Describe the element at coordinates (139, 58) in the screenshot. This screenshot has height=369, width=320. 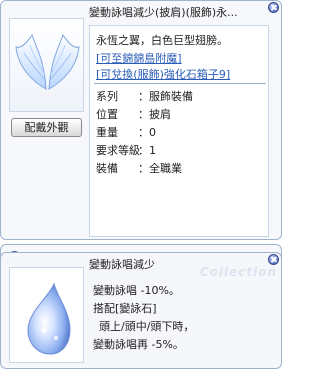
I see `link-enchant: [可至錦錦島附魔]` at that location.